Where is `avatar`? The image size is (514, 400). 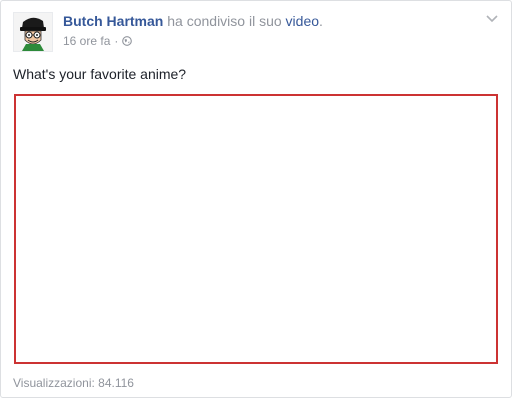 avatar is located at coordinates (33, 32).